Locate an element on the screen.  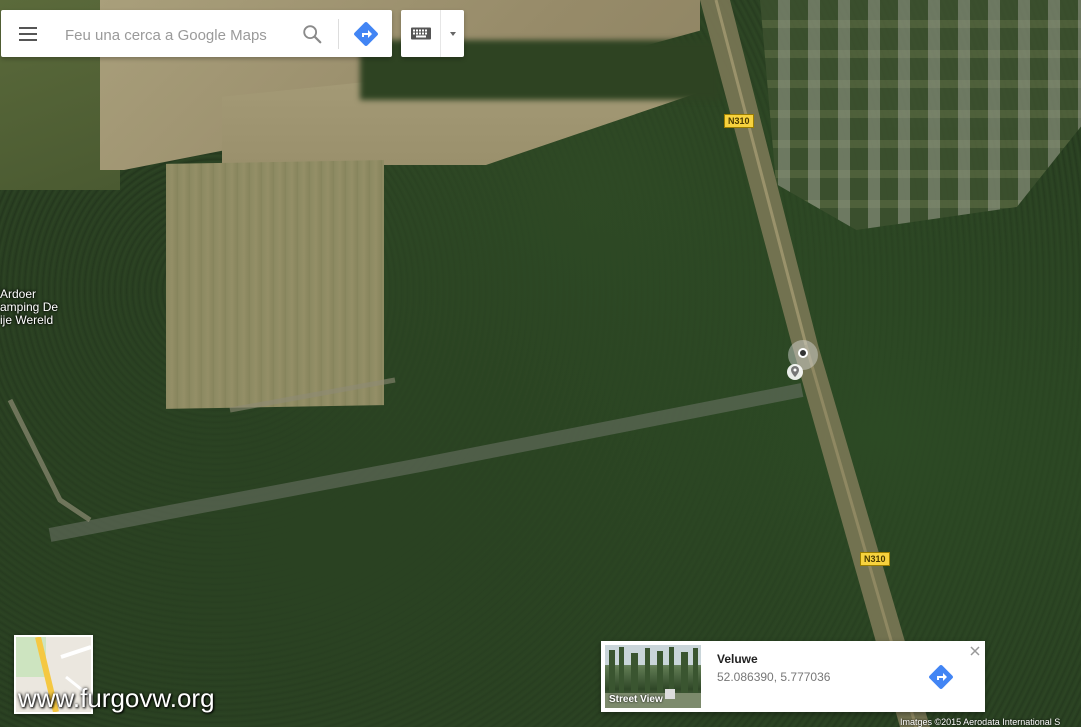
place-label: Ardoer amping De ije Wereld is located at coordinates (30, 307).